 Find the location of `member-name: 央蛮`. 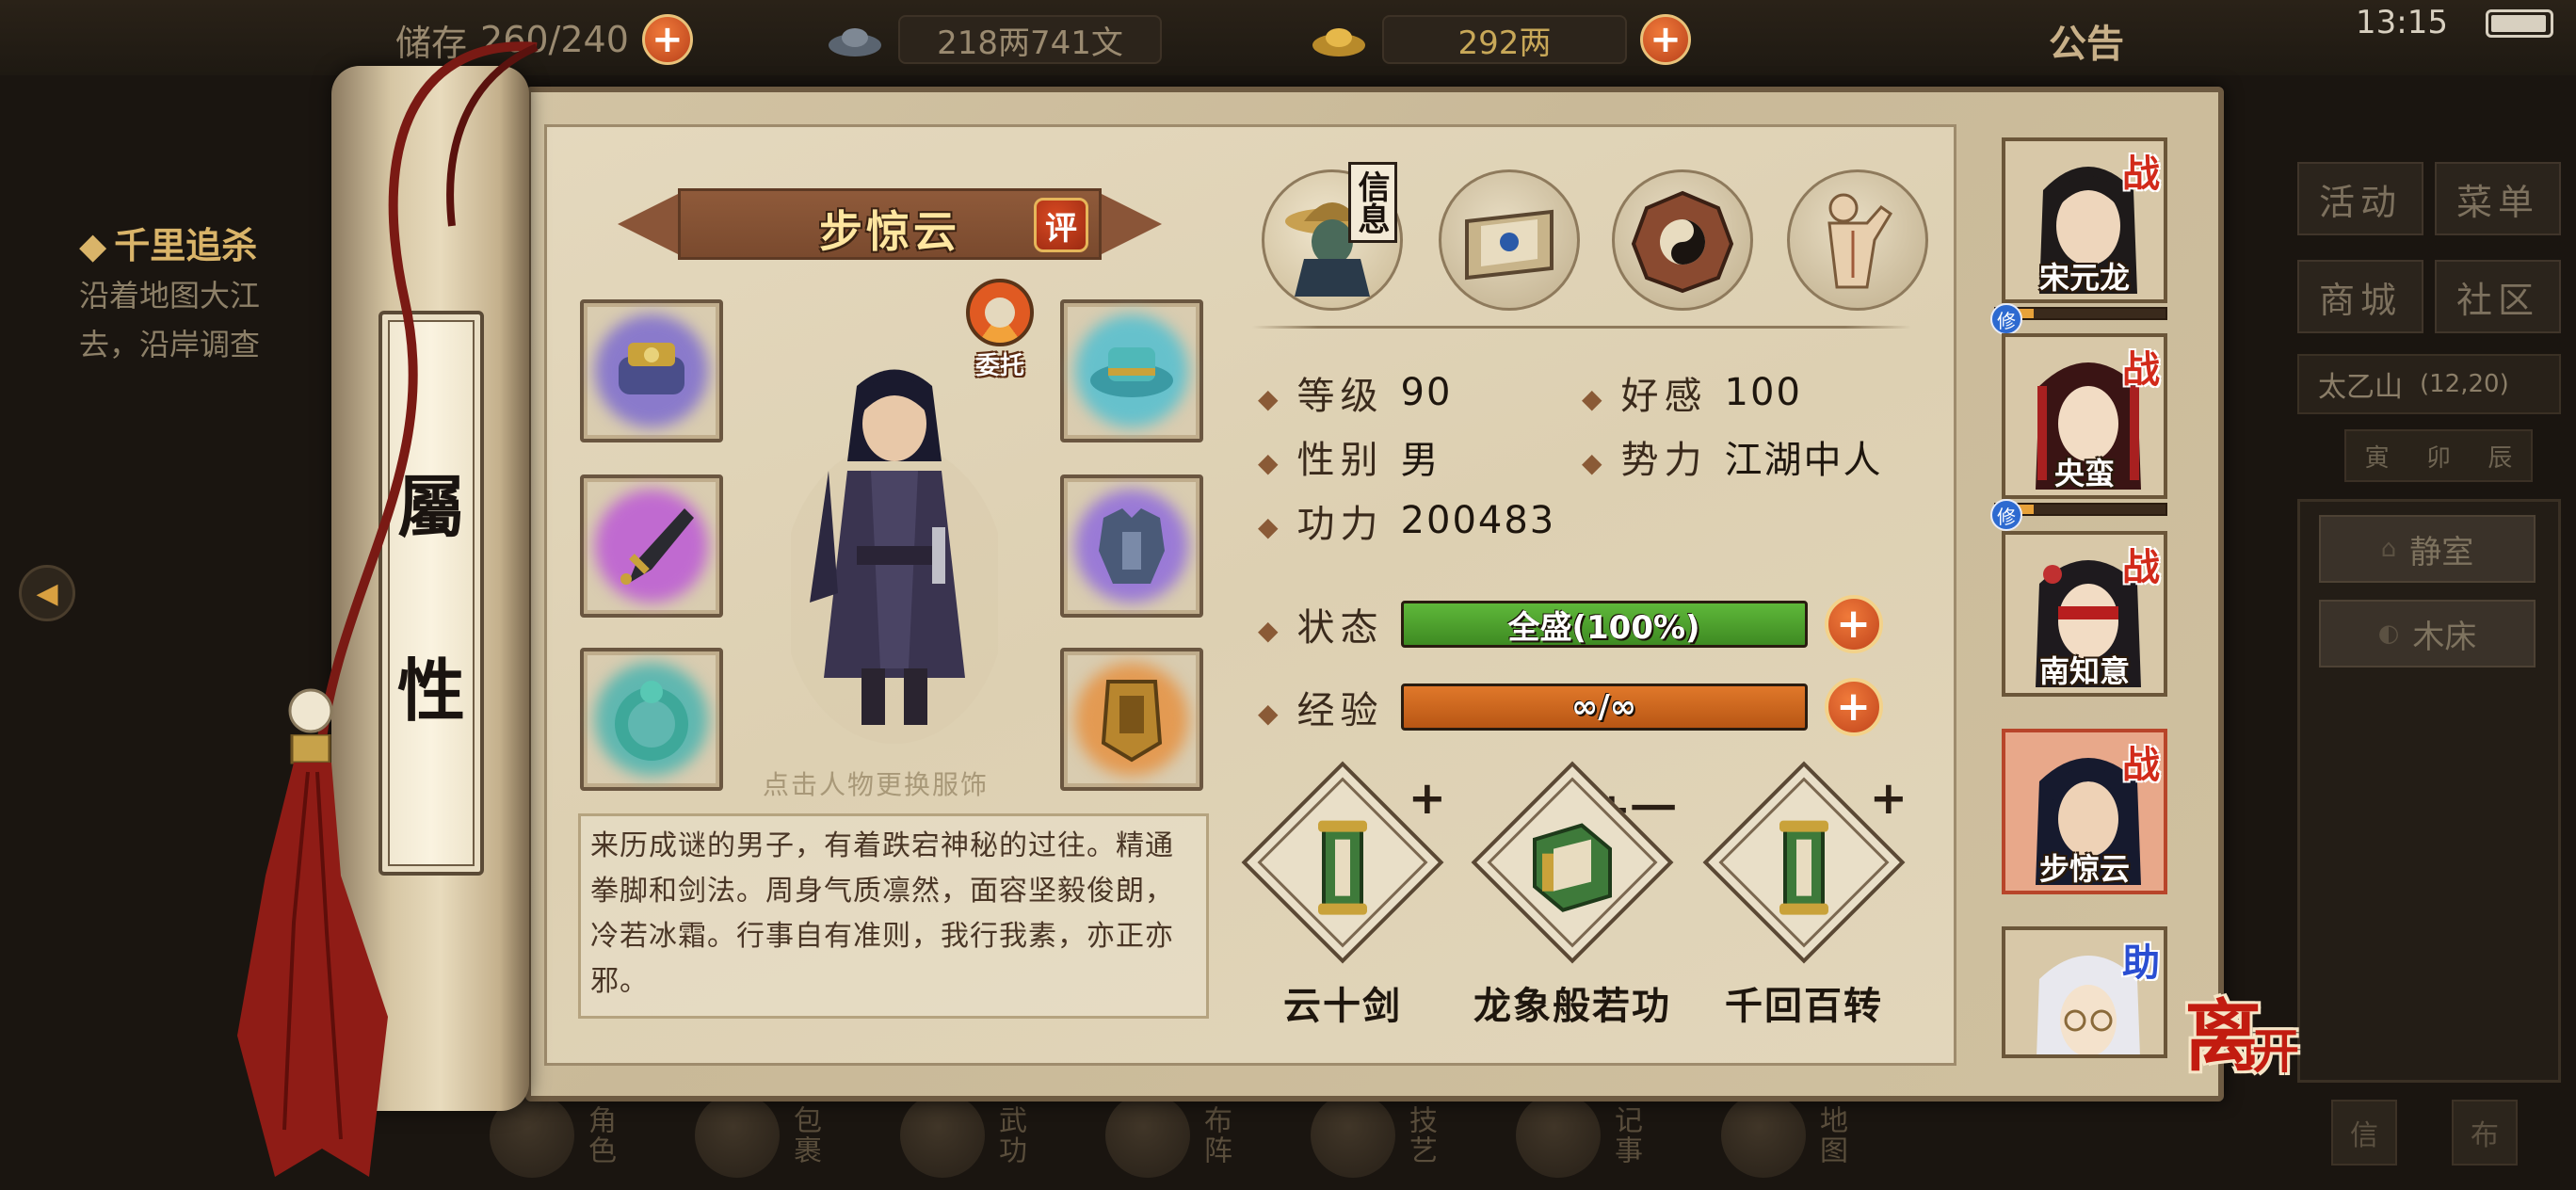

member-name: 央蛮 is located at coordinates (2084, 473).